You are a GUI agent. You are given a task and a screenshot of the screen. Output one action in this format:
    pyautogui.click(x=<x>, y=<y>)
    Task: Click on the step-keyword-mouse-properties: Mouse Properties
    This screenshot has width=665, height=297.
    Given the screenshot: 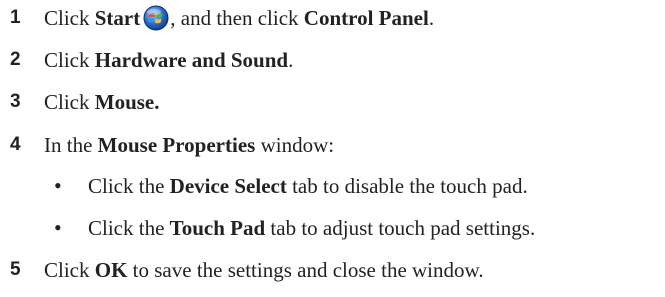 What is the action you would take?
    pyautogui.click(x=176, y=145)
    